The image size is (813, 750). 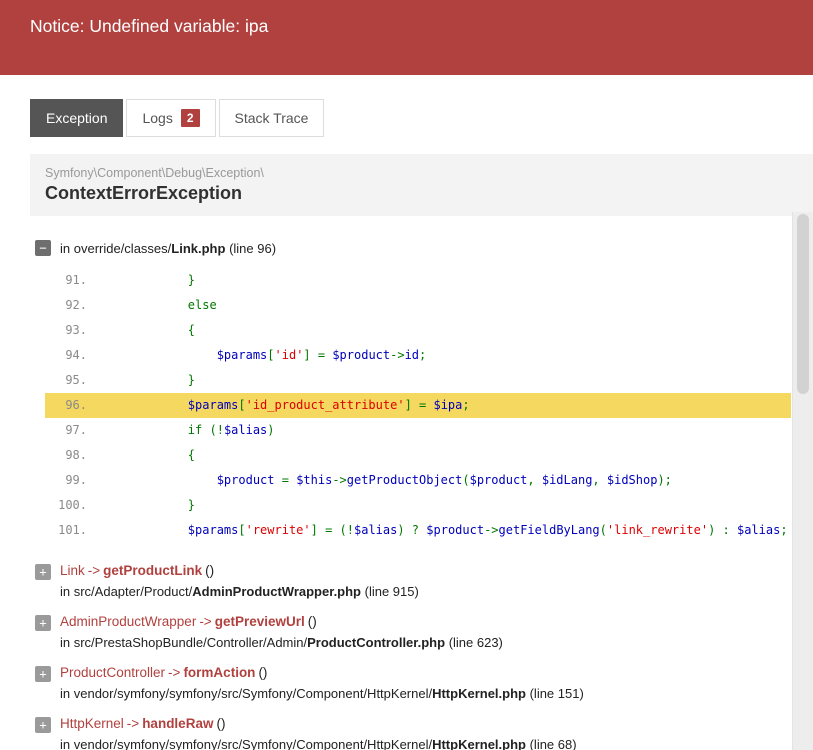 What do you see at coordinates (76, 380) in the screenshot?
I see `line-number: 95.` at bounding box center [76, 380].